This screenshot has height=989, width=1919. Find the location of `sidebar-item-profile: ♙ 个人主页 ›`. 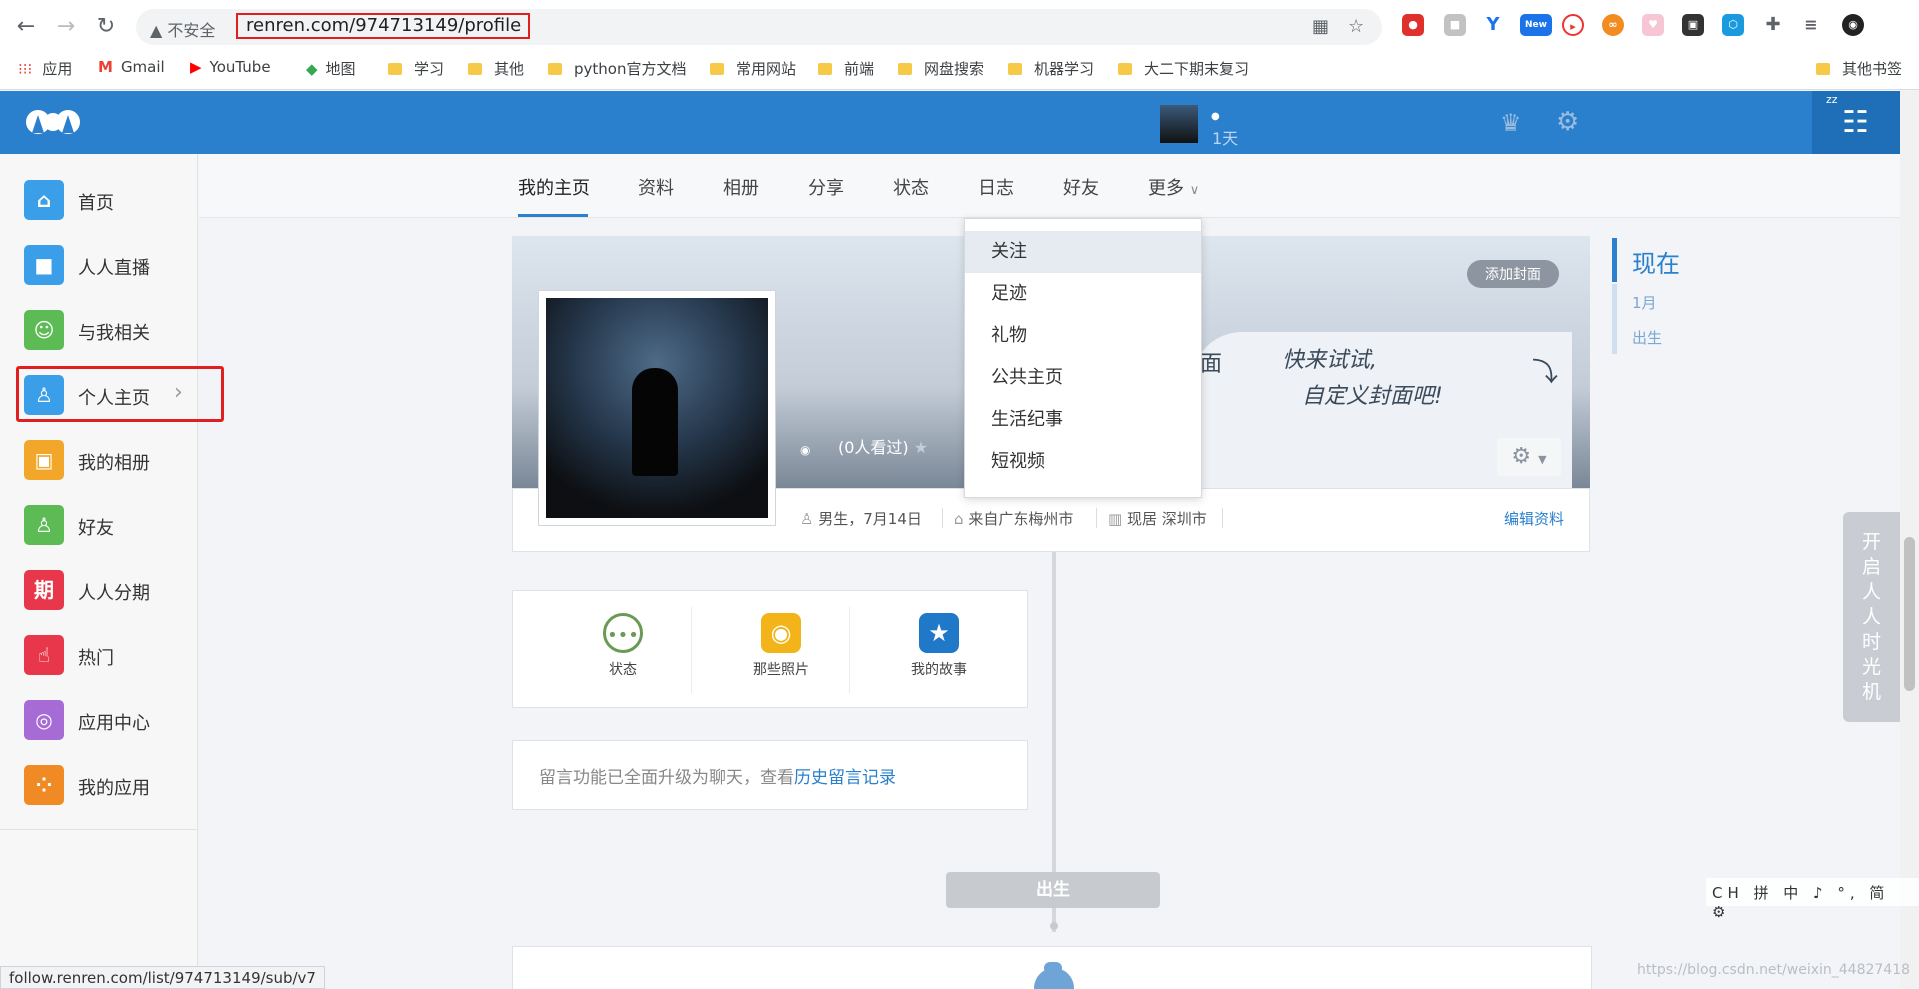

sidebar-item-profile: ♙ 个人主页 › is located at coordinates (109, 395).